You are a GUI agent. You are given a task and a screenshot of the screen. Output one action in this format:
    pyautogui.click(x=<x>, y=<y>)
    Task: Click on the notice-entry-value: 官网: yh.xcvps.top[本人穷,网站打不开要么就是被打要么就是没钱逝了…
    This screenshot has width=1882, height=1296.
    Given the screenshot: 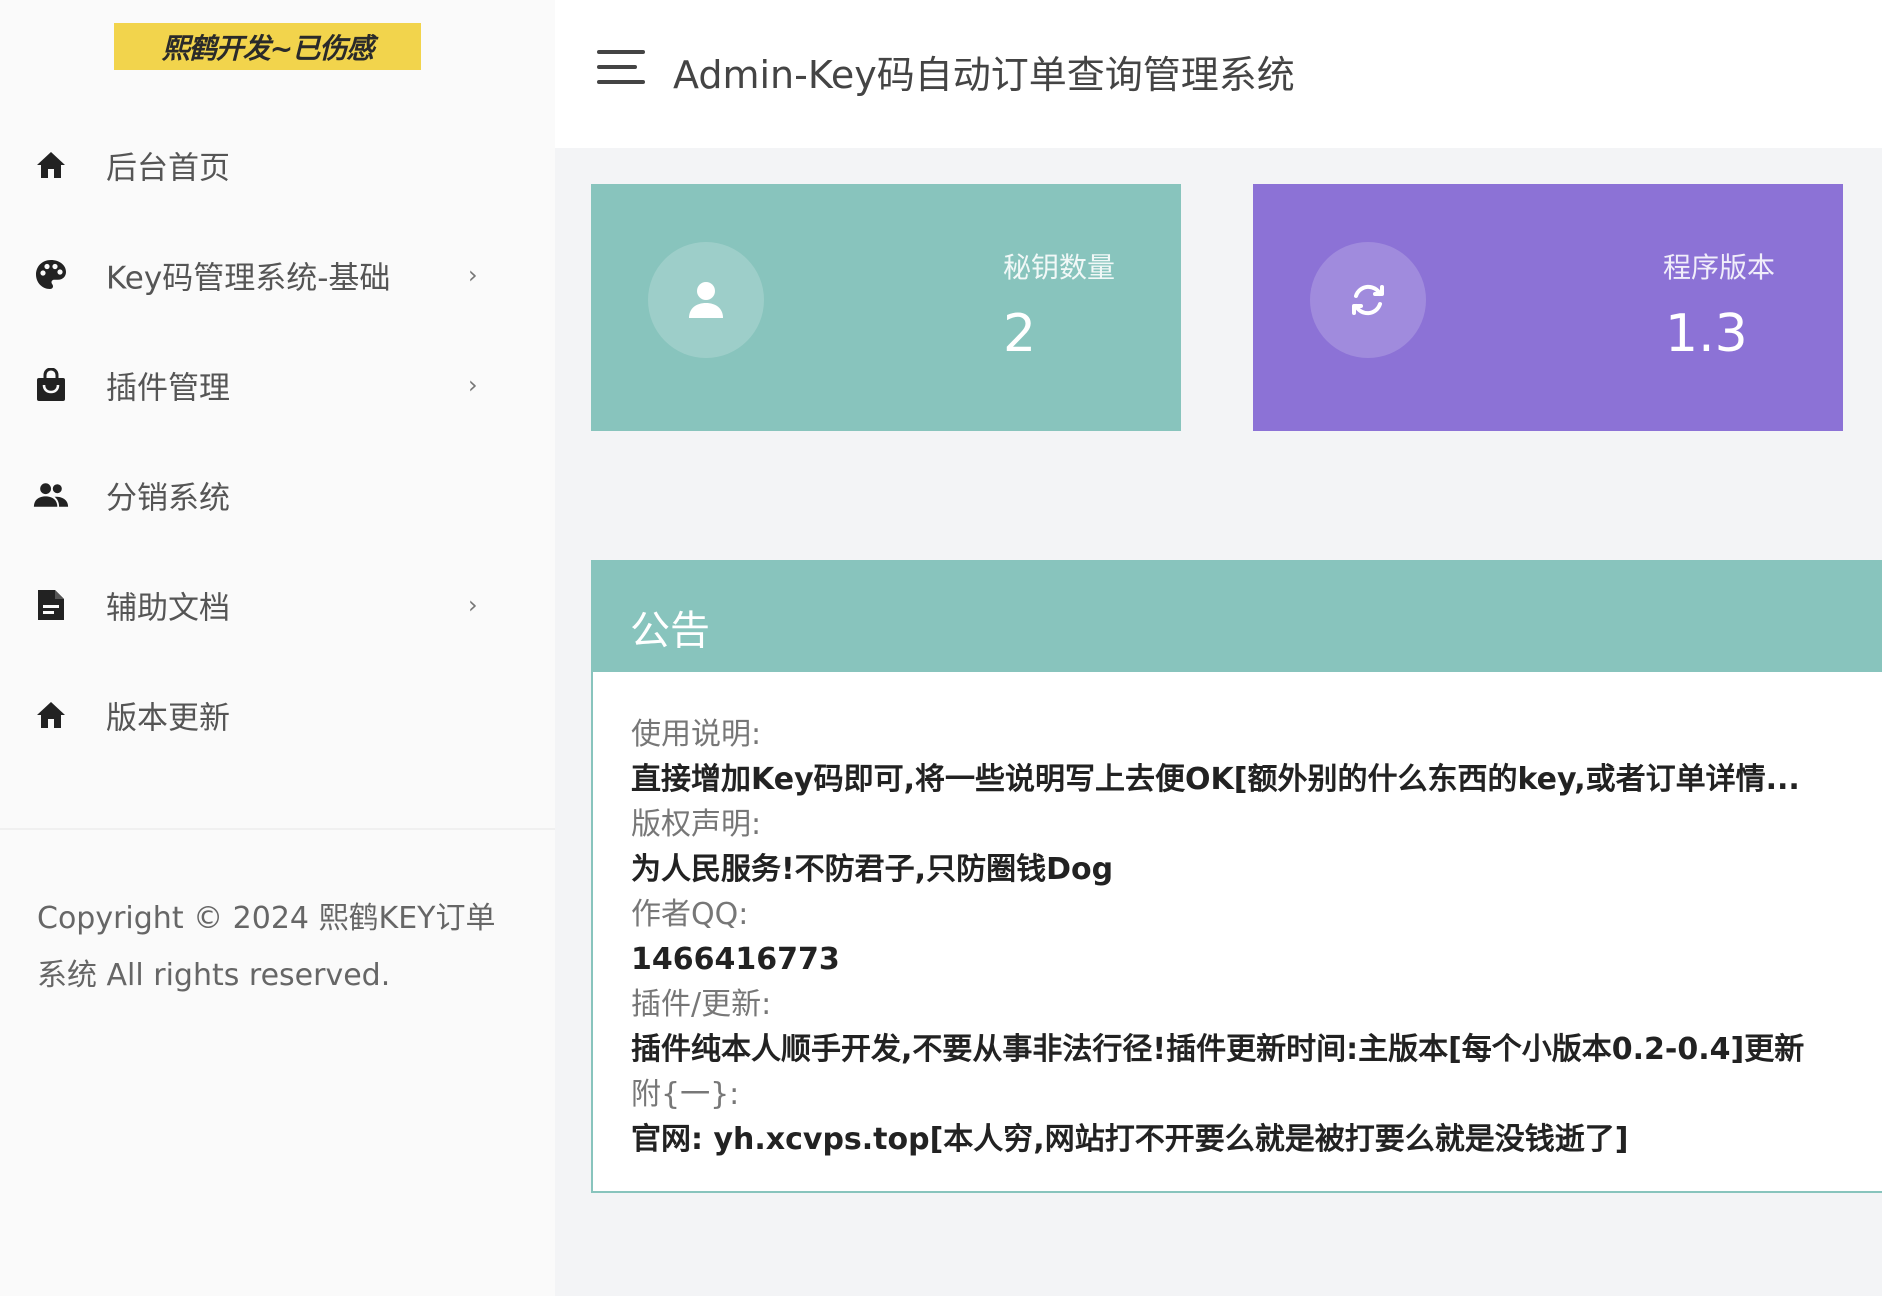 What is the action you would take?
    pyautogui.click(x=1130, y=1139)
    